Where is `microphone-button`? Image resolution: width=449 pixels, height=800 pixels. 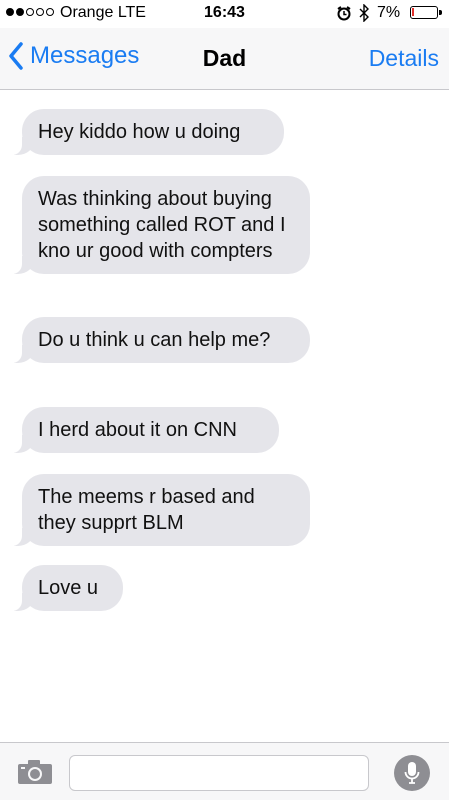
microphone-button is located at coordinates (412, 773).